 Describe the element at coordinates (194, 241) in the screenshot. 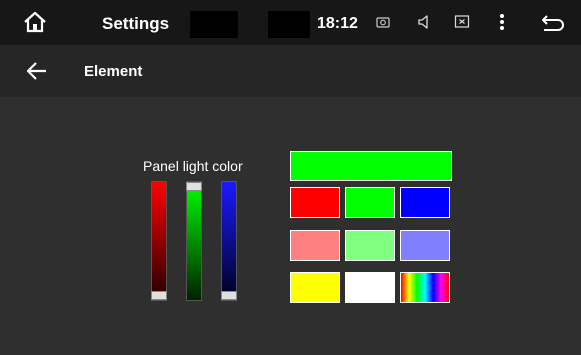

I see `green-slider` at that location.